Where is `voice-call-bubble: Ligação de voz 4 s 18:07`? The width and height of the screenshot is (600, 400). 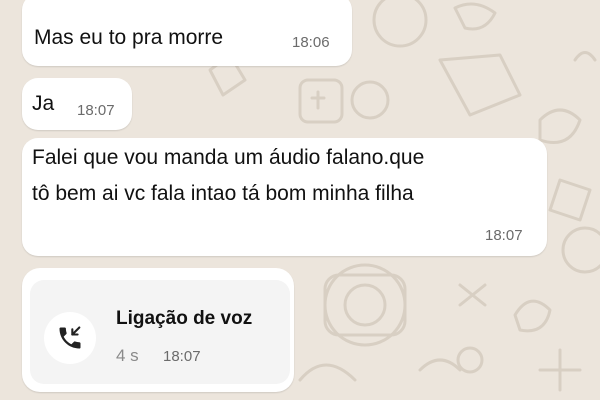 voice-call-bubble: Ligação de voz 4 s 18:07 is located at coordinates (158, 330).